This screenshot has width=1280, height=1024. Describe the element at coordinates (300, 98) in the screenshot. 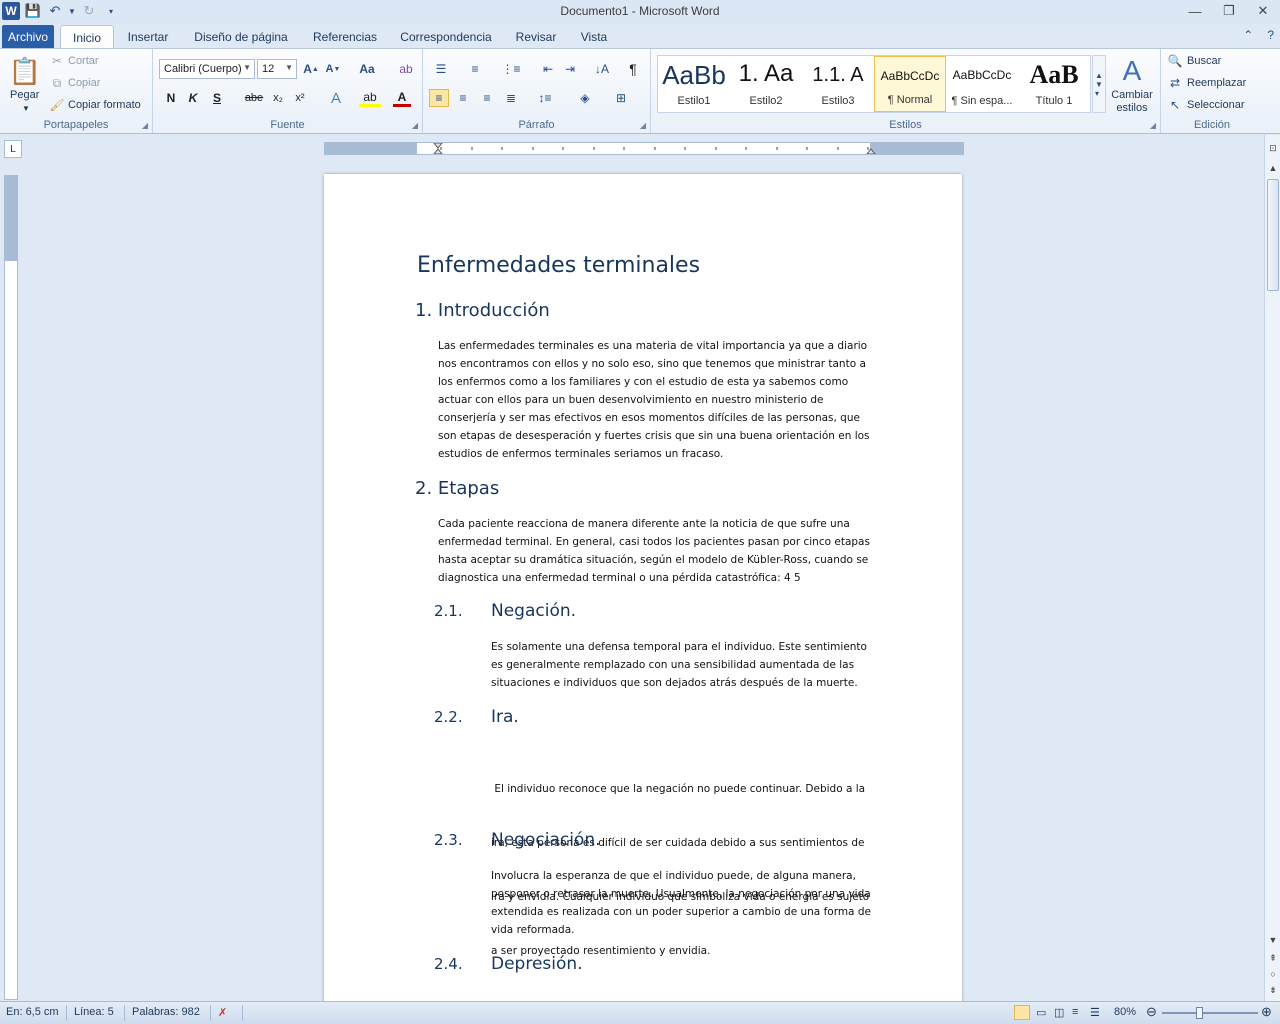

I see `superscript-button: x²` at that location.